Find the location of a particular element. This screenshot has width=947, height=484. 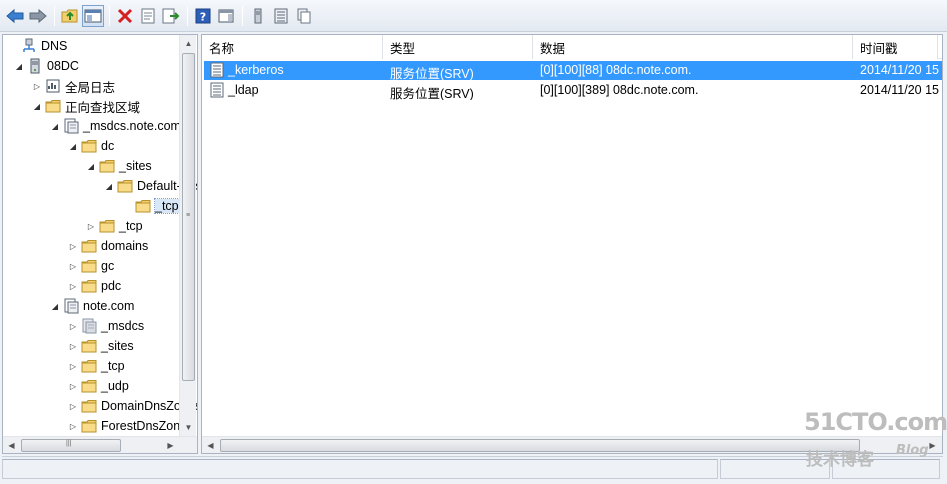

tree-item-dns: DNS is located at coordinates (37, 46).